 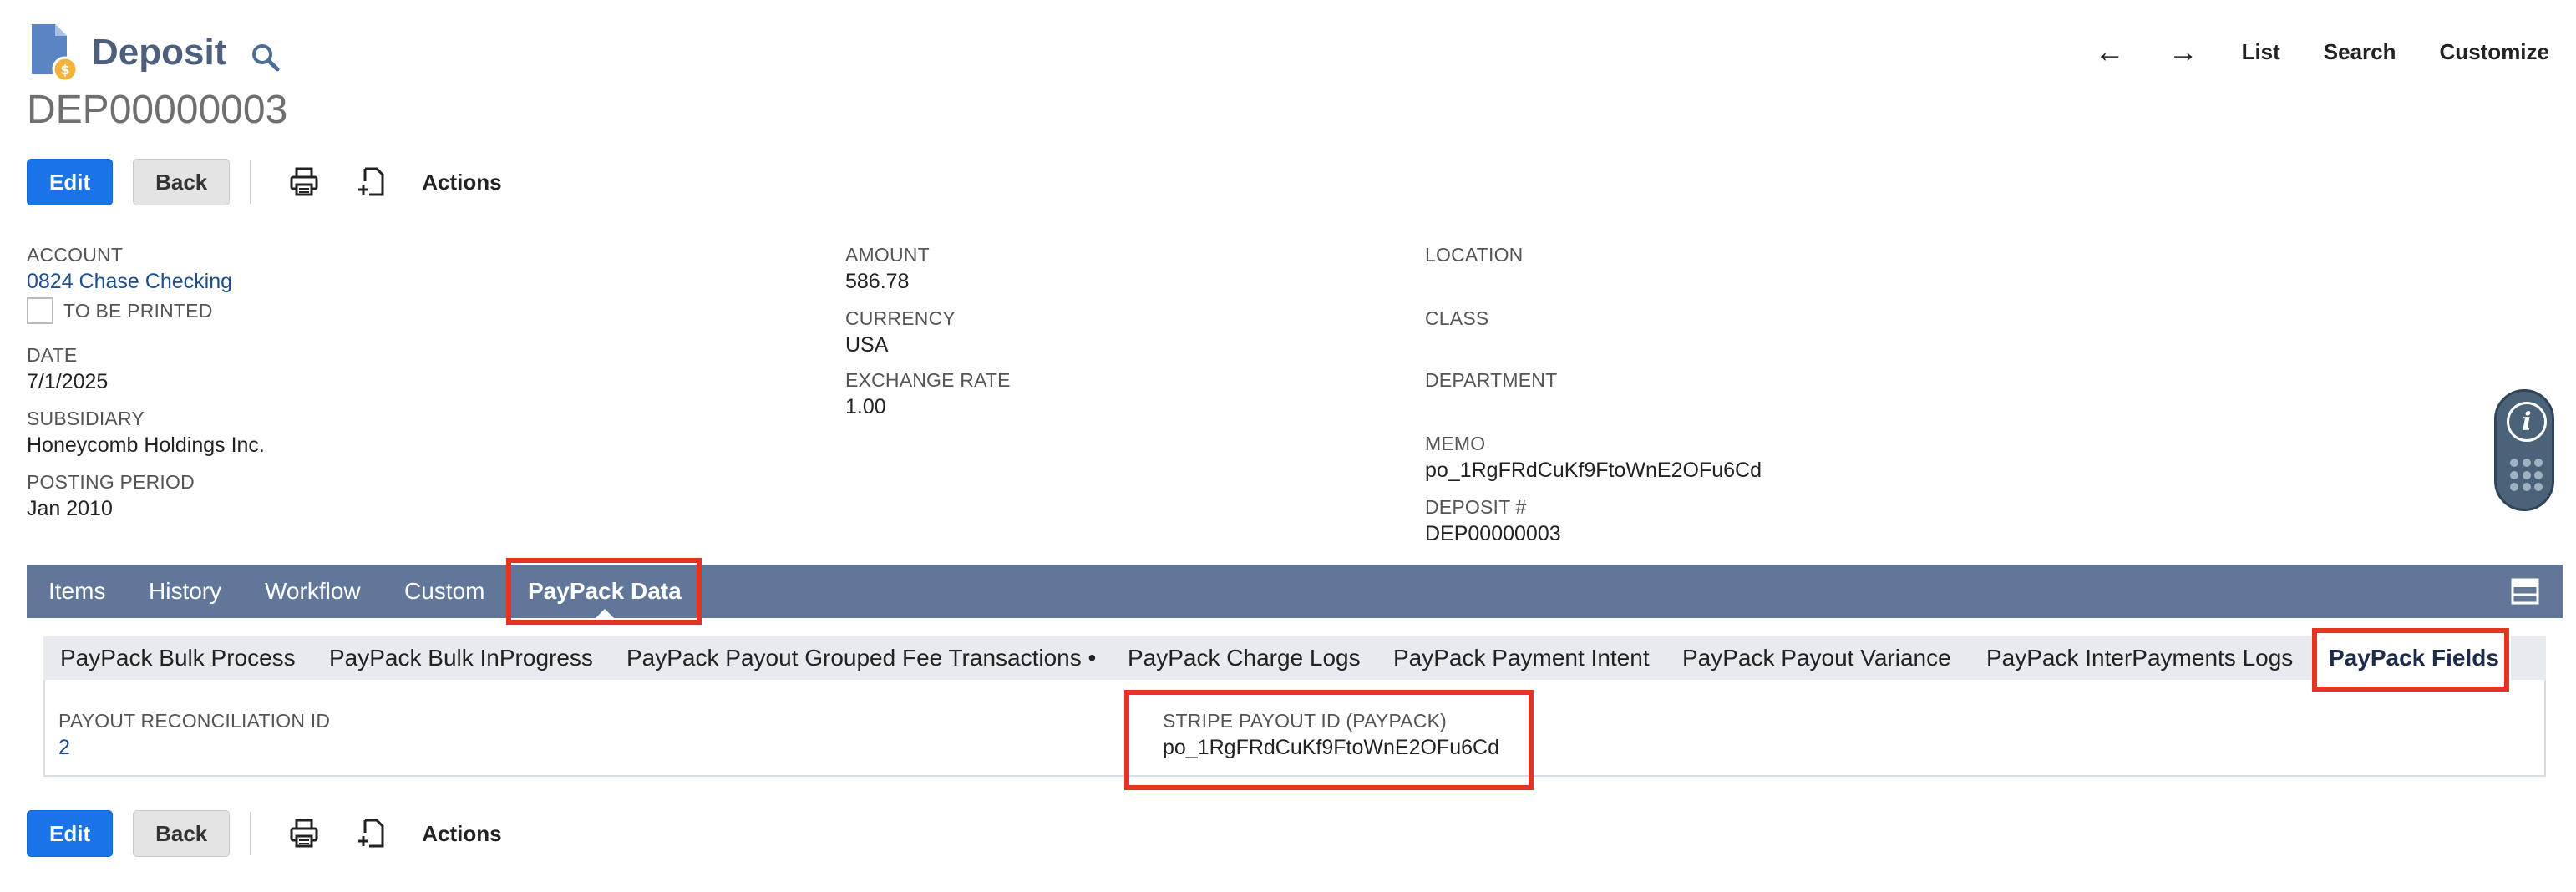 What do you see at coordinates (70, 833) in the screenshot?
I see `edit-button-bottom: Edit` at bounding box center [70, 833].